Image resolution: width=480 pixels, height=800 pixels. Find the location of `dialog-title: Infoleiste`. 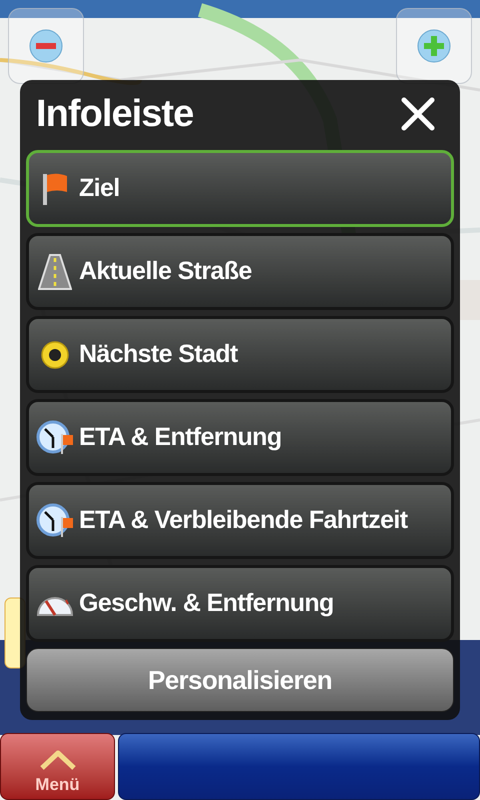

dialog-title: Infoleiste is located at coordinates (115, 114).